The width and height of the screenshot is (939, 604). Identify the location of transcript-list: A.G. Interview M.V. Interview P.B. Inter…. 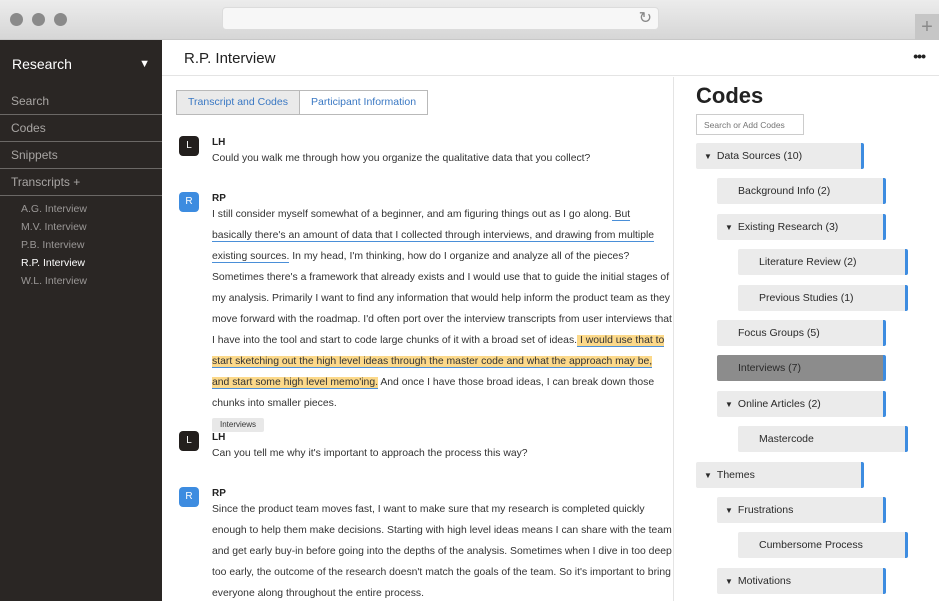
(81, 243).